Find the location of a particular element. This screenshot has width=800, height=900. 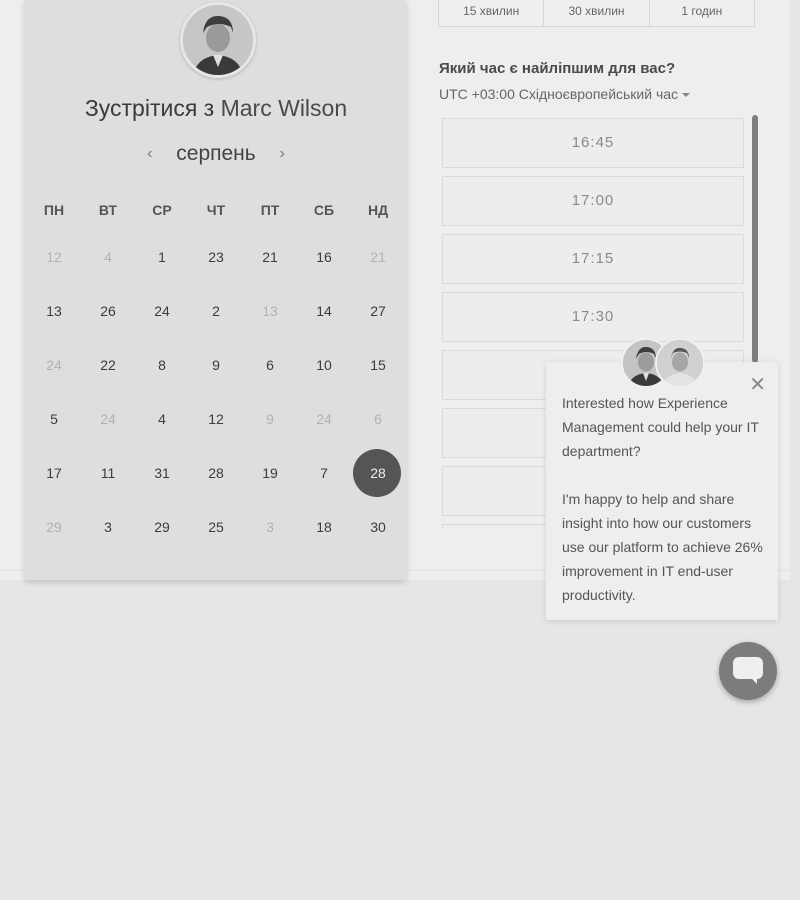

duration-1h-tab: 1 годин is located at coordinates (702, 13).